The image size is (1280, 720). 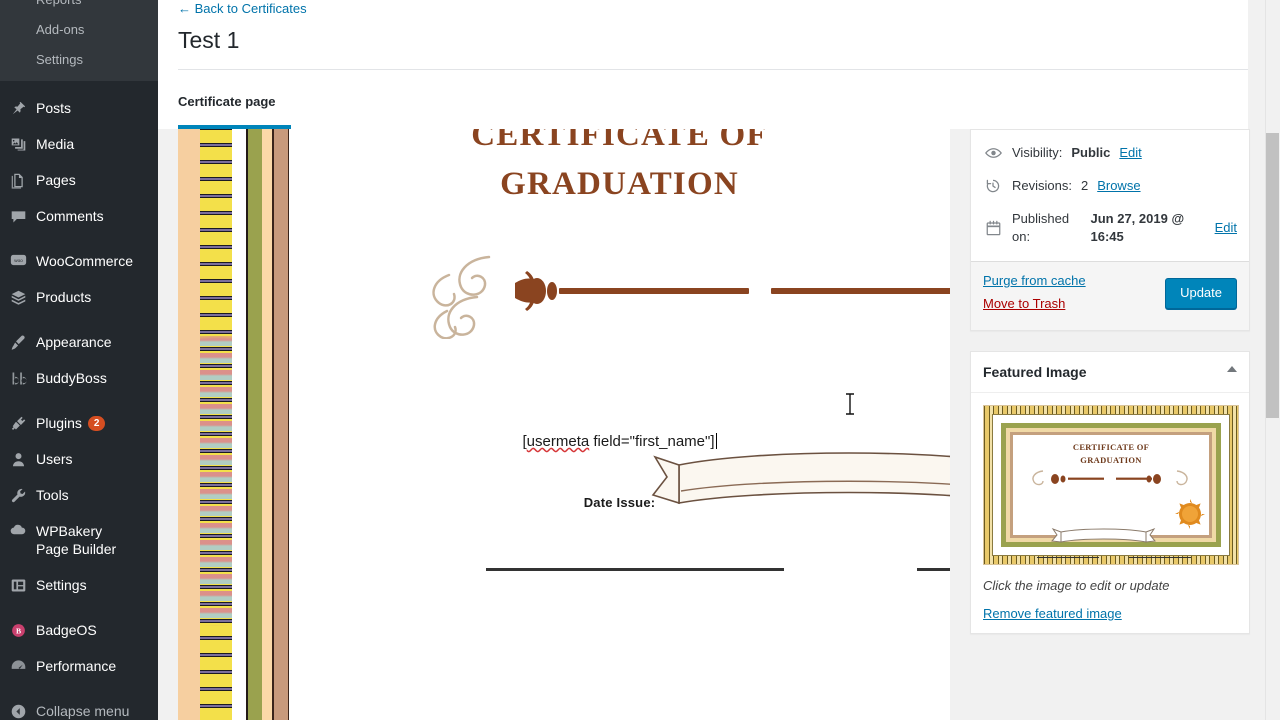 I want to click on sidebar-item-media: Media, so click(x=79, y=144).